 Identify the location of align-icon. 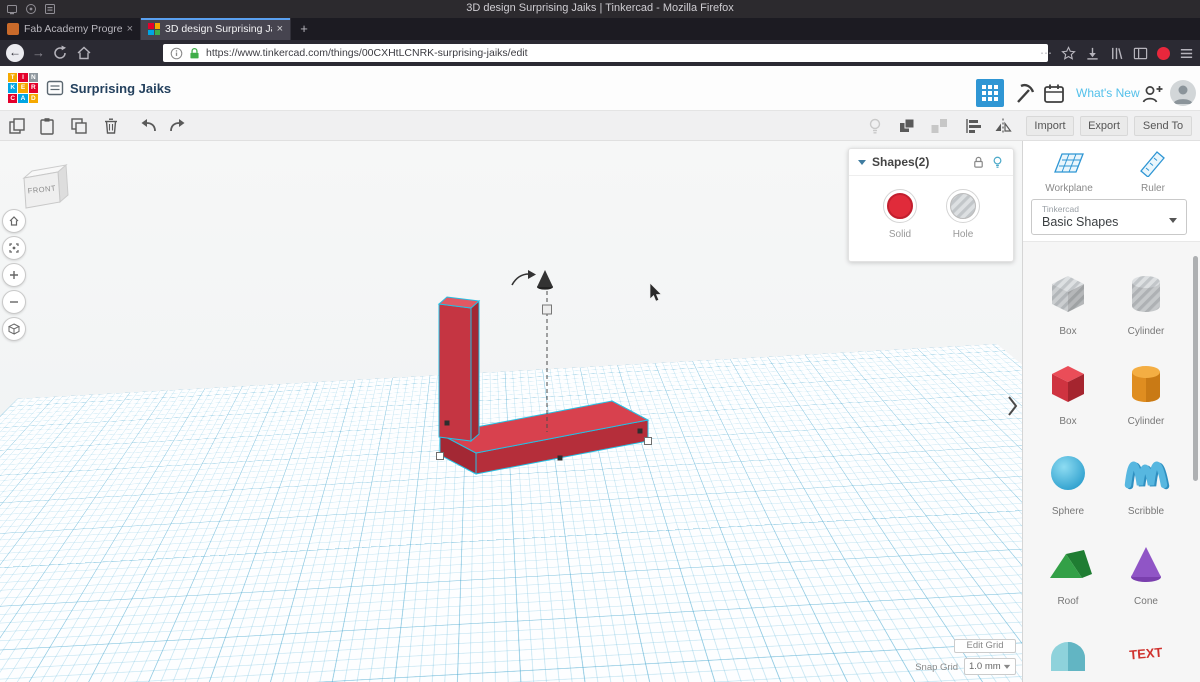
(973, 126).